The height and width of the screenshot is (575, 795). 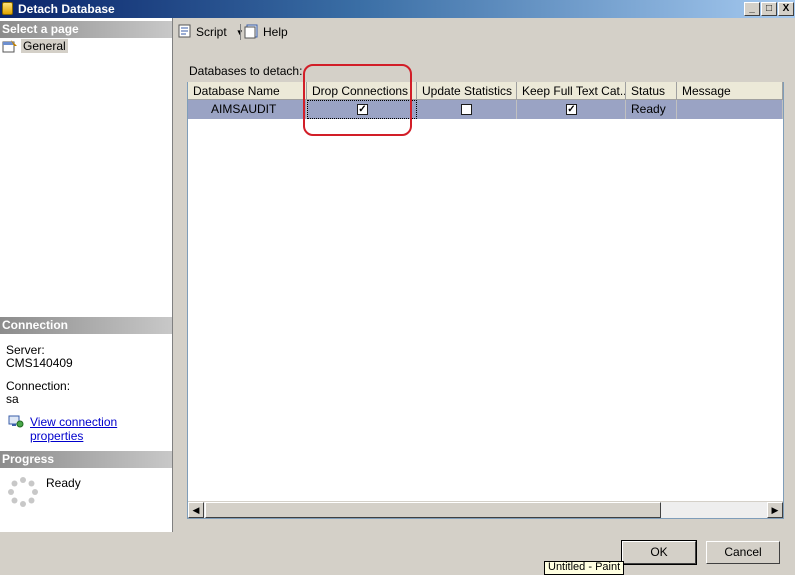 I want to click on server-value: CMS140409, so click(x=39, y=363).